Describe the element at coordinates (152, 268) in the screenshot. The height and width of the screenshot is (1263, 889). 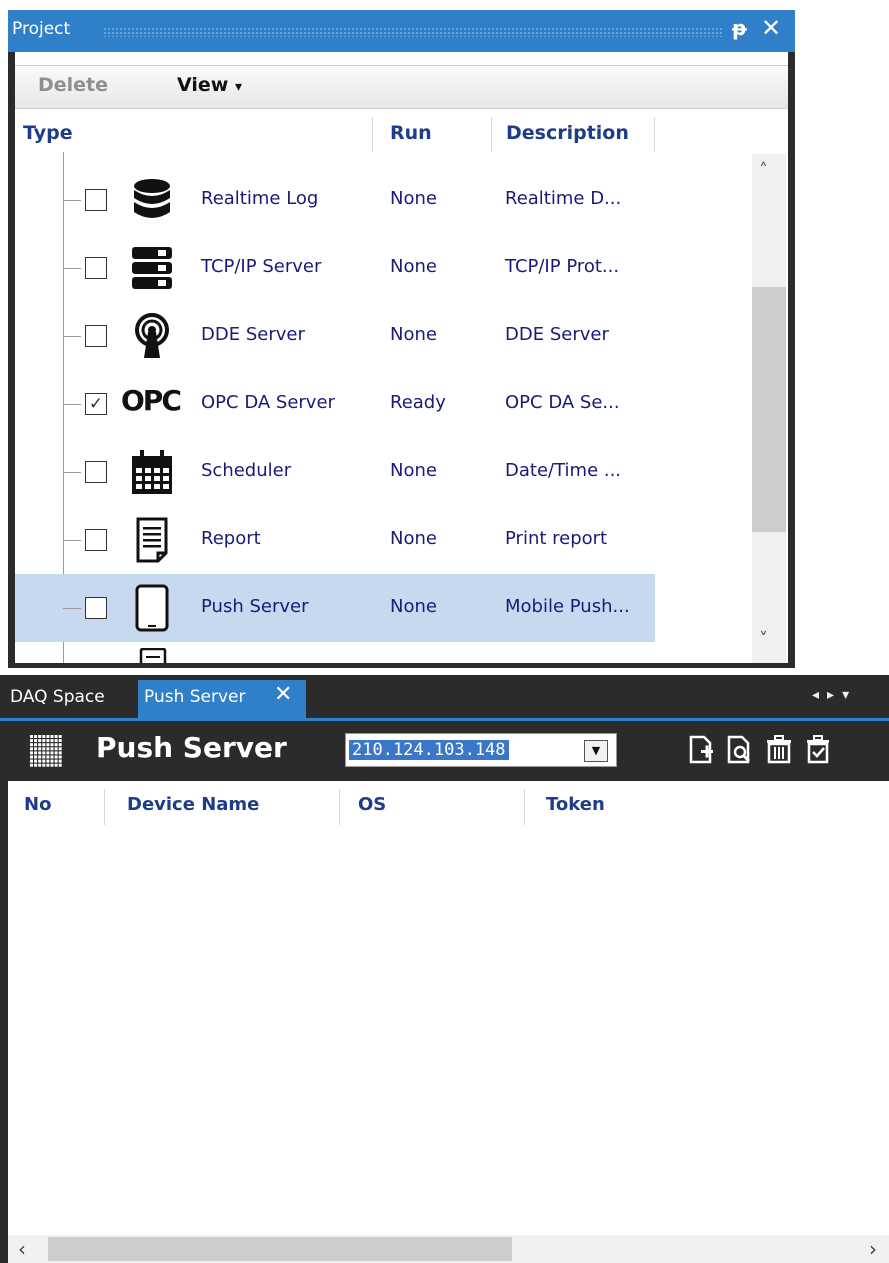
I see `server-rack-icon` at that location.